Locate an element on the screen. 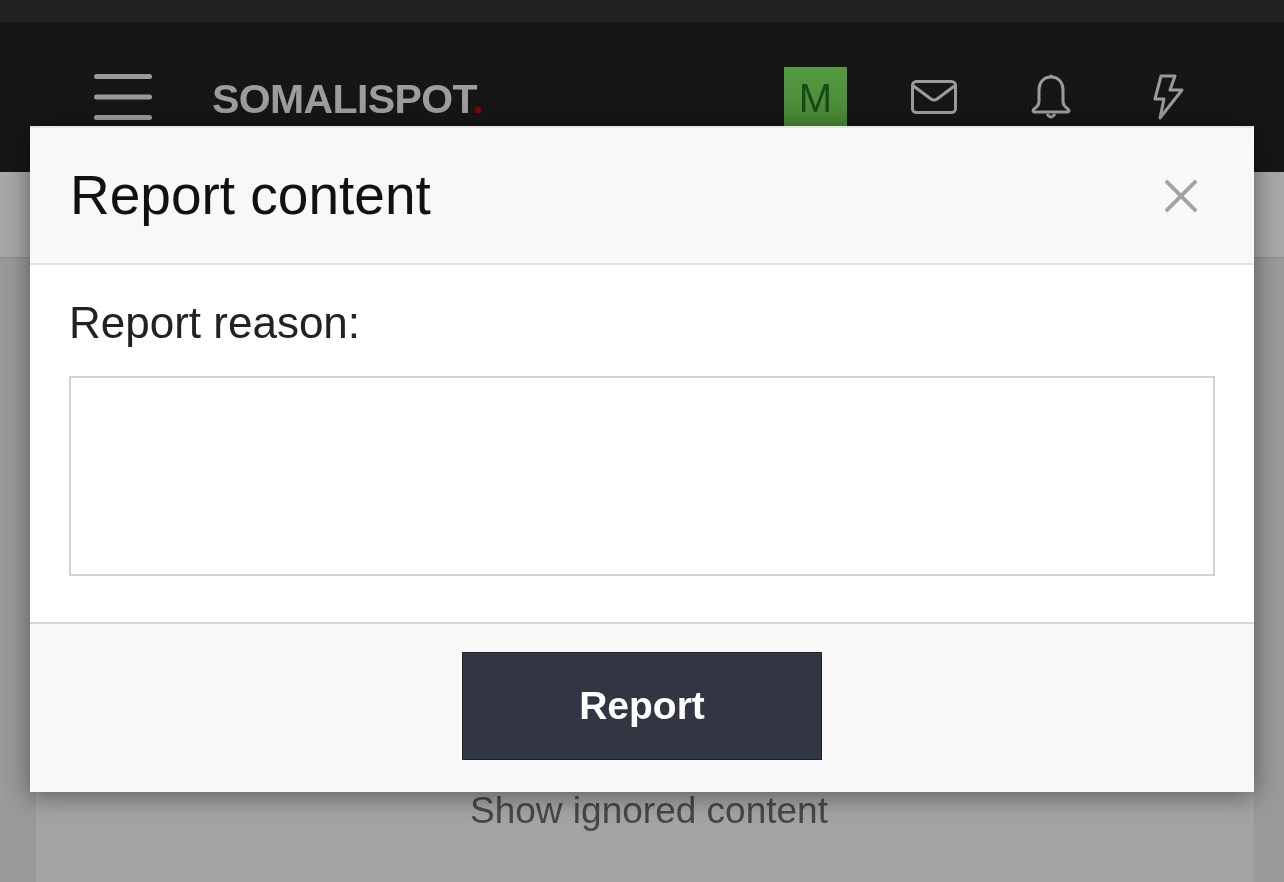  field-label: Report reason: is located at coordinates (215, 323).